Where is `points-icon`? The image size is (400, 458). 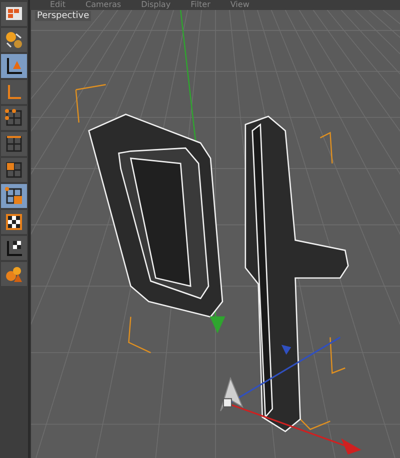
points-icon is located at coordinates (14, 118).